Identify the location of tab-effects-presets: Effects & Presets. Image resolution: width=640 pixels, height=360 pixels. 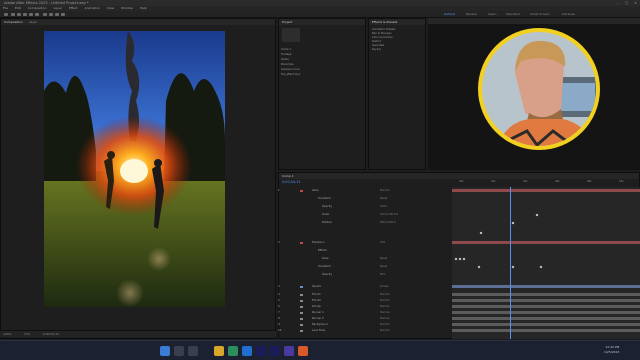
(384, 22).